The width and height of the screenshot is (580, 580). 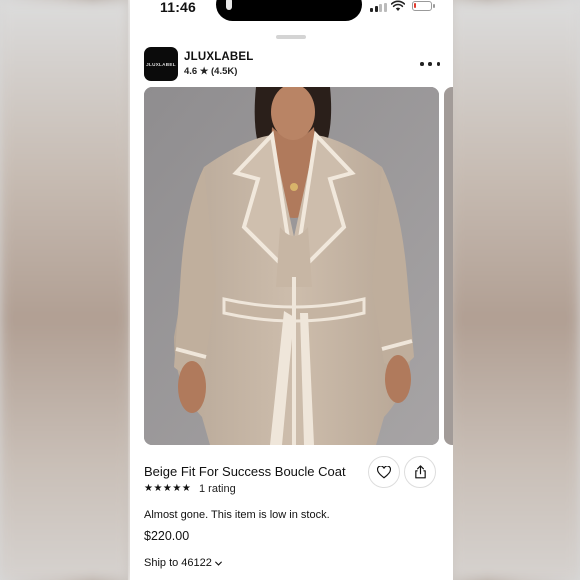 I want to click on battery-level-fill, so click(x=415, y=5).